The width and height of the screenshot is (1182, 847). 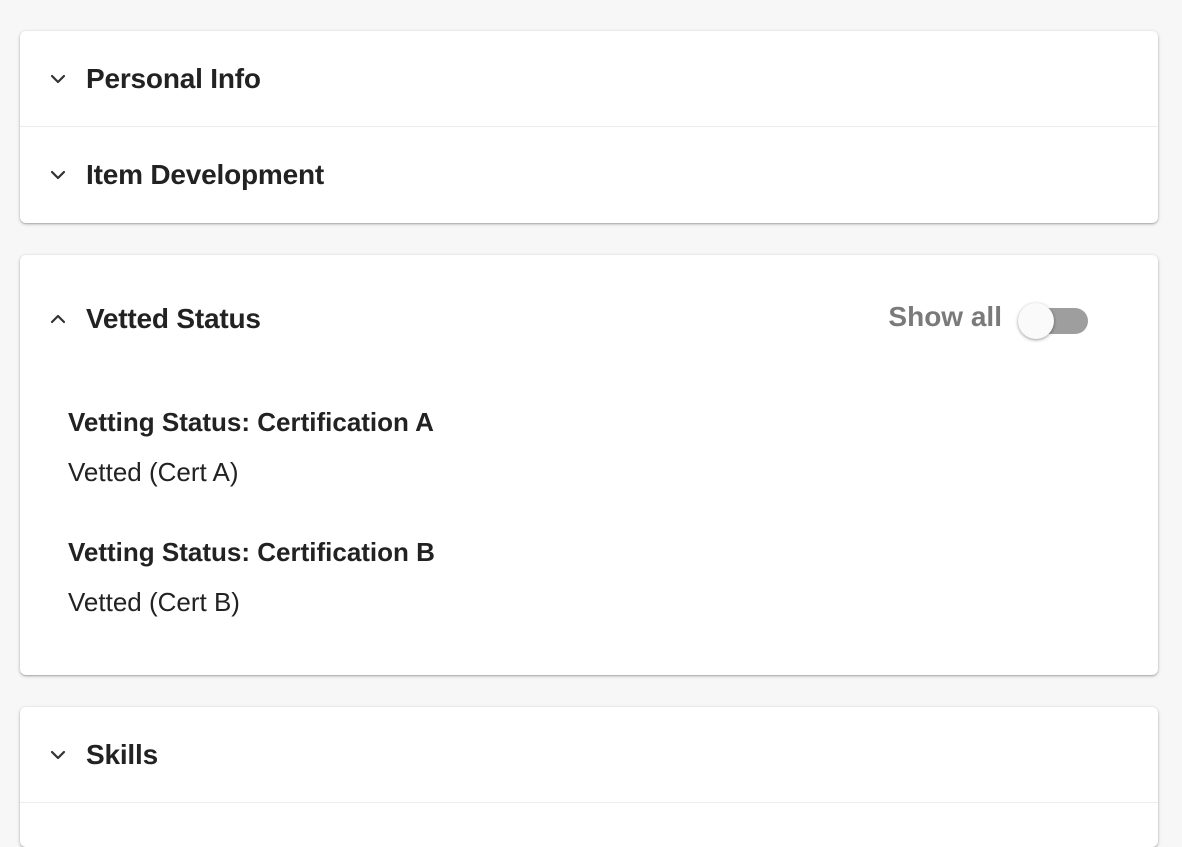 I want to click on field-value-certification-b: Vetted (Cert B), so click(x=154, y=602).